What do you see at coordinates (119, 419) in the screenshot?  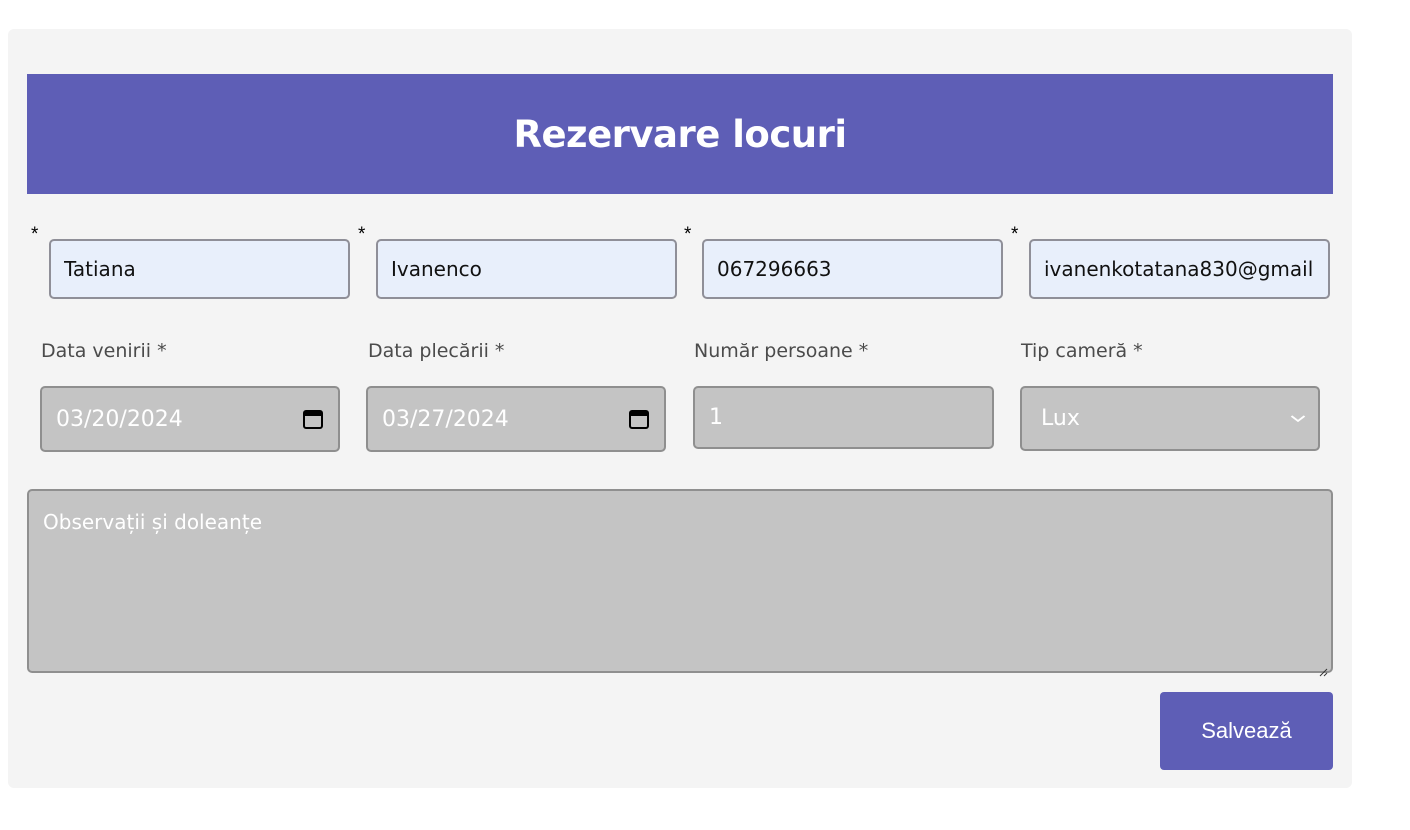 I see `arrival-date-value: 03/20/2024` at bounding box center [119, 419].